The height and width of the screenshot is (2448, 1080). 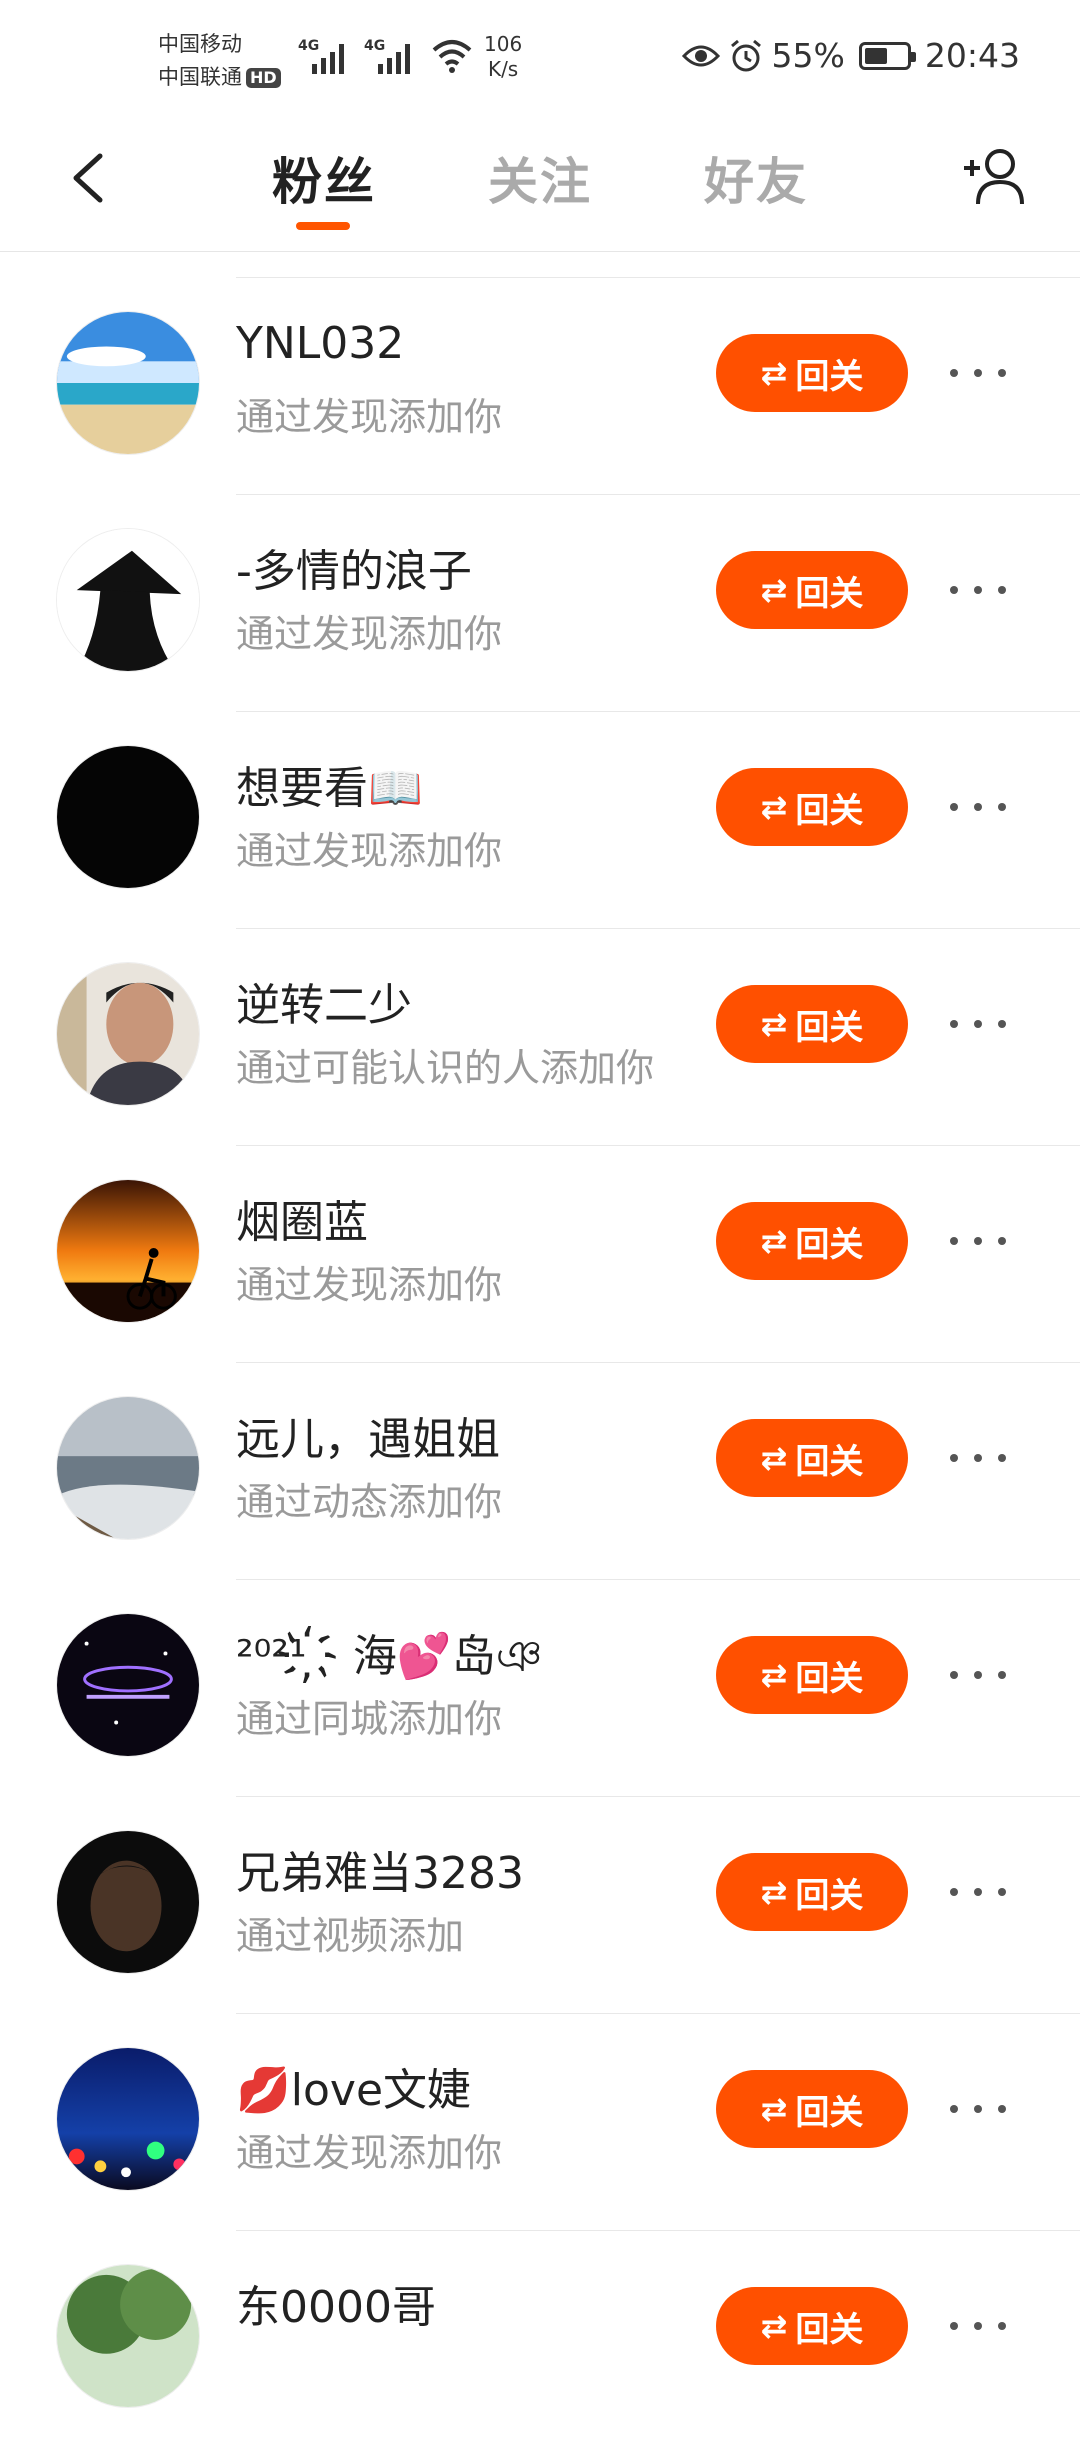 What do you see at coordinates (380, 1869) in the screenshot?
I see `user-name: 兄弟难当3283` at bounding box center [380, 1869].